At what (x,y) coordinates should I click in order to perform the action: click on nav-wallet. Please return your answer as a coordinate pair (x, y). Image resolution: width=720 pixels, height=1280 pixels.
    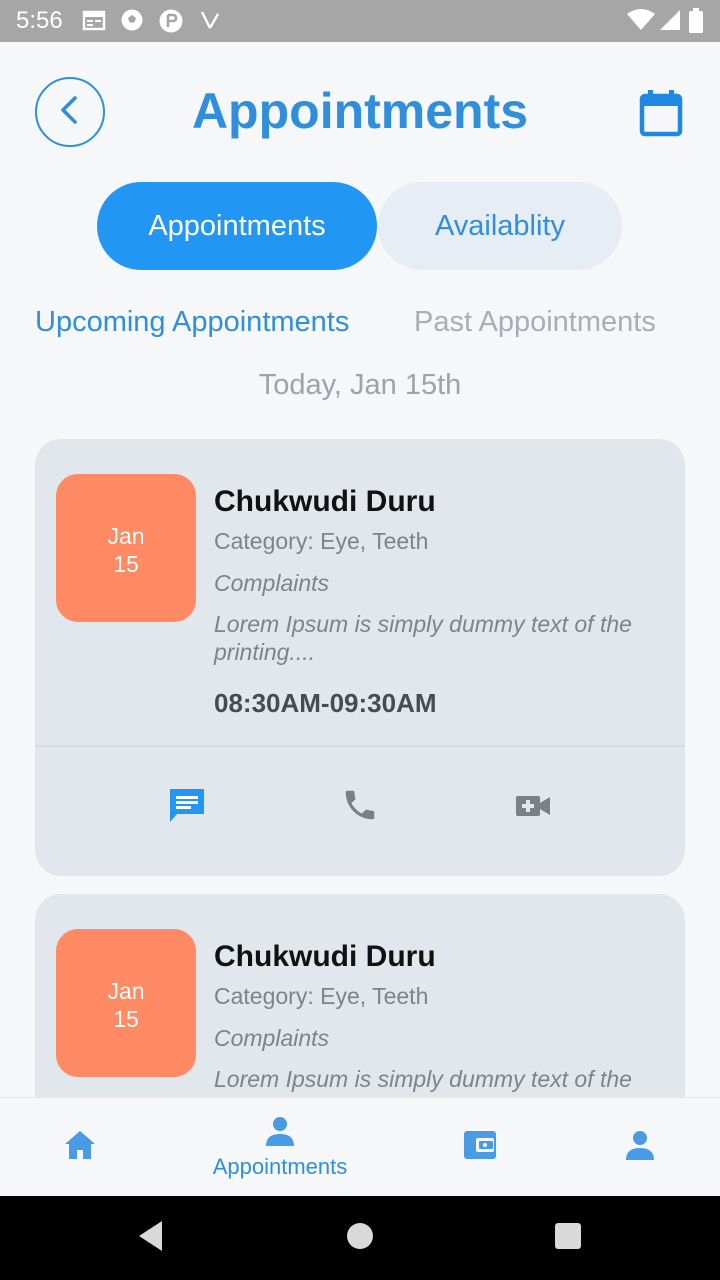
    Looking at the image, I should click on (480, 1147).